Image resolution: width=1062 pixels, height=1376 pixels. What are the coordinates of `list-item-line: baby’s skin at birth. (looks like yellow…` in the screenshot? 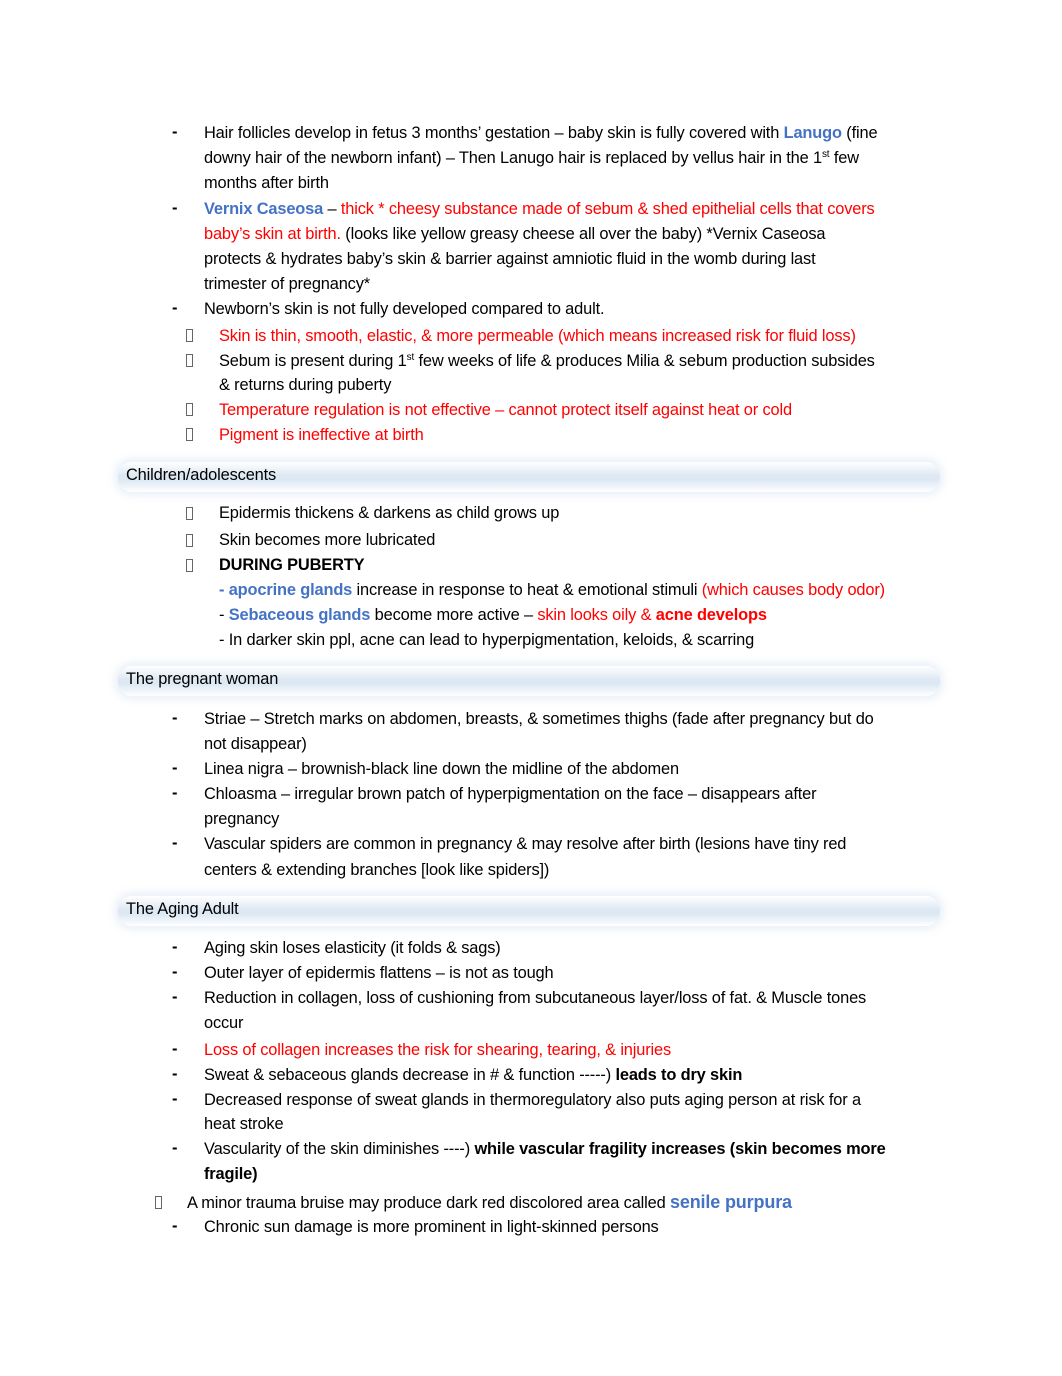 It's located at (515, 234).